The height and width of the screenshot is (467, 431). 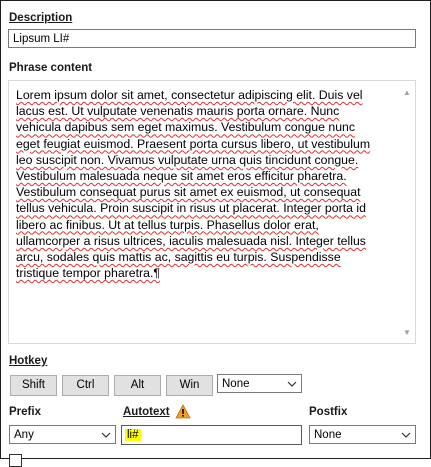 What do you see at coordinates (88, 273) in the screenshot?
I see `phrase-line: tristique tempor pharetra.¶` at bounding box center [88, 273].